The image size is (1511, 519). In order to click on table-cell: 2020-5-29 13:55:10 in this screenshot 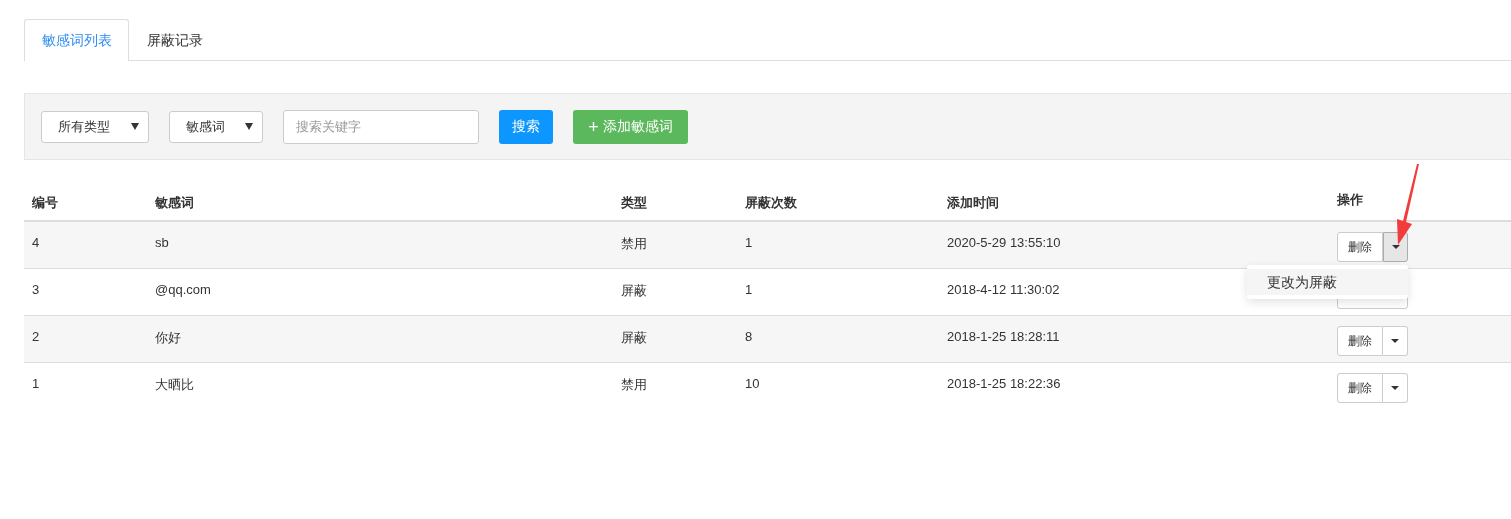, I will do `click(1004, 242)`.